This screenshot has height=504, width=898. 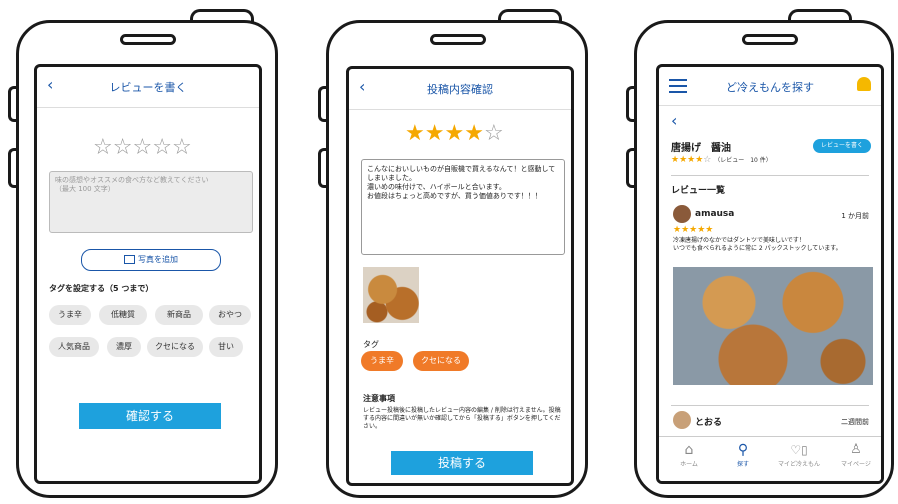 I want to click on review-textarea: 味の感想やオススメの食べ方など教えてください （最大 100 文字）, so click(x=151, y=202).